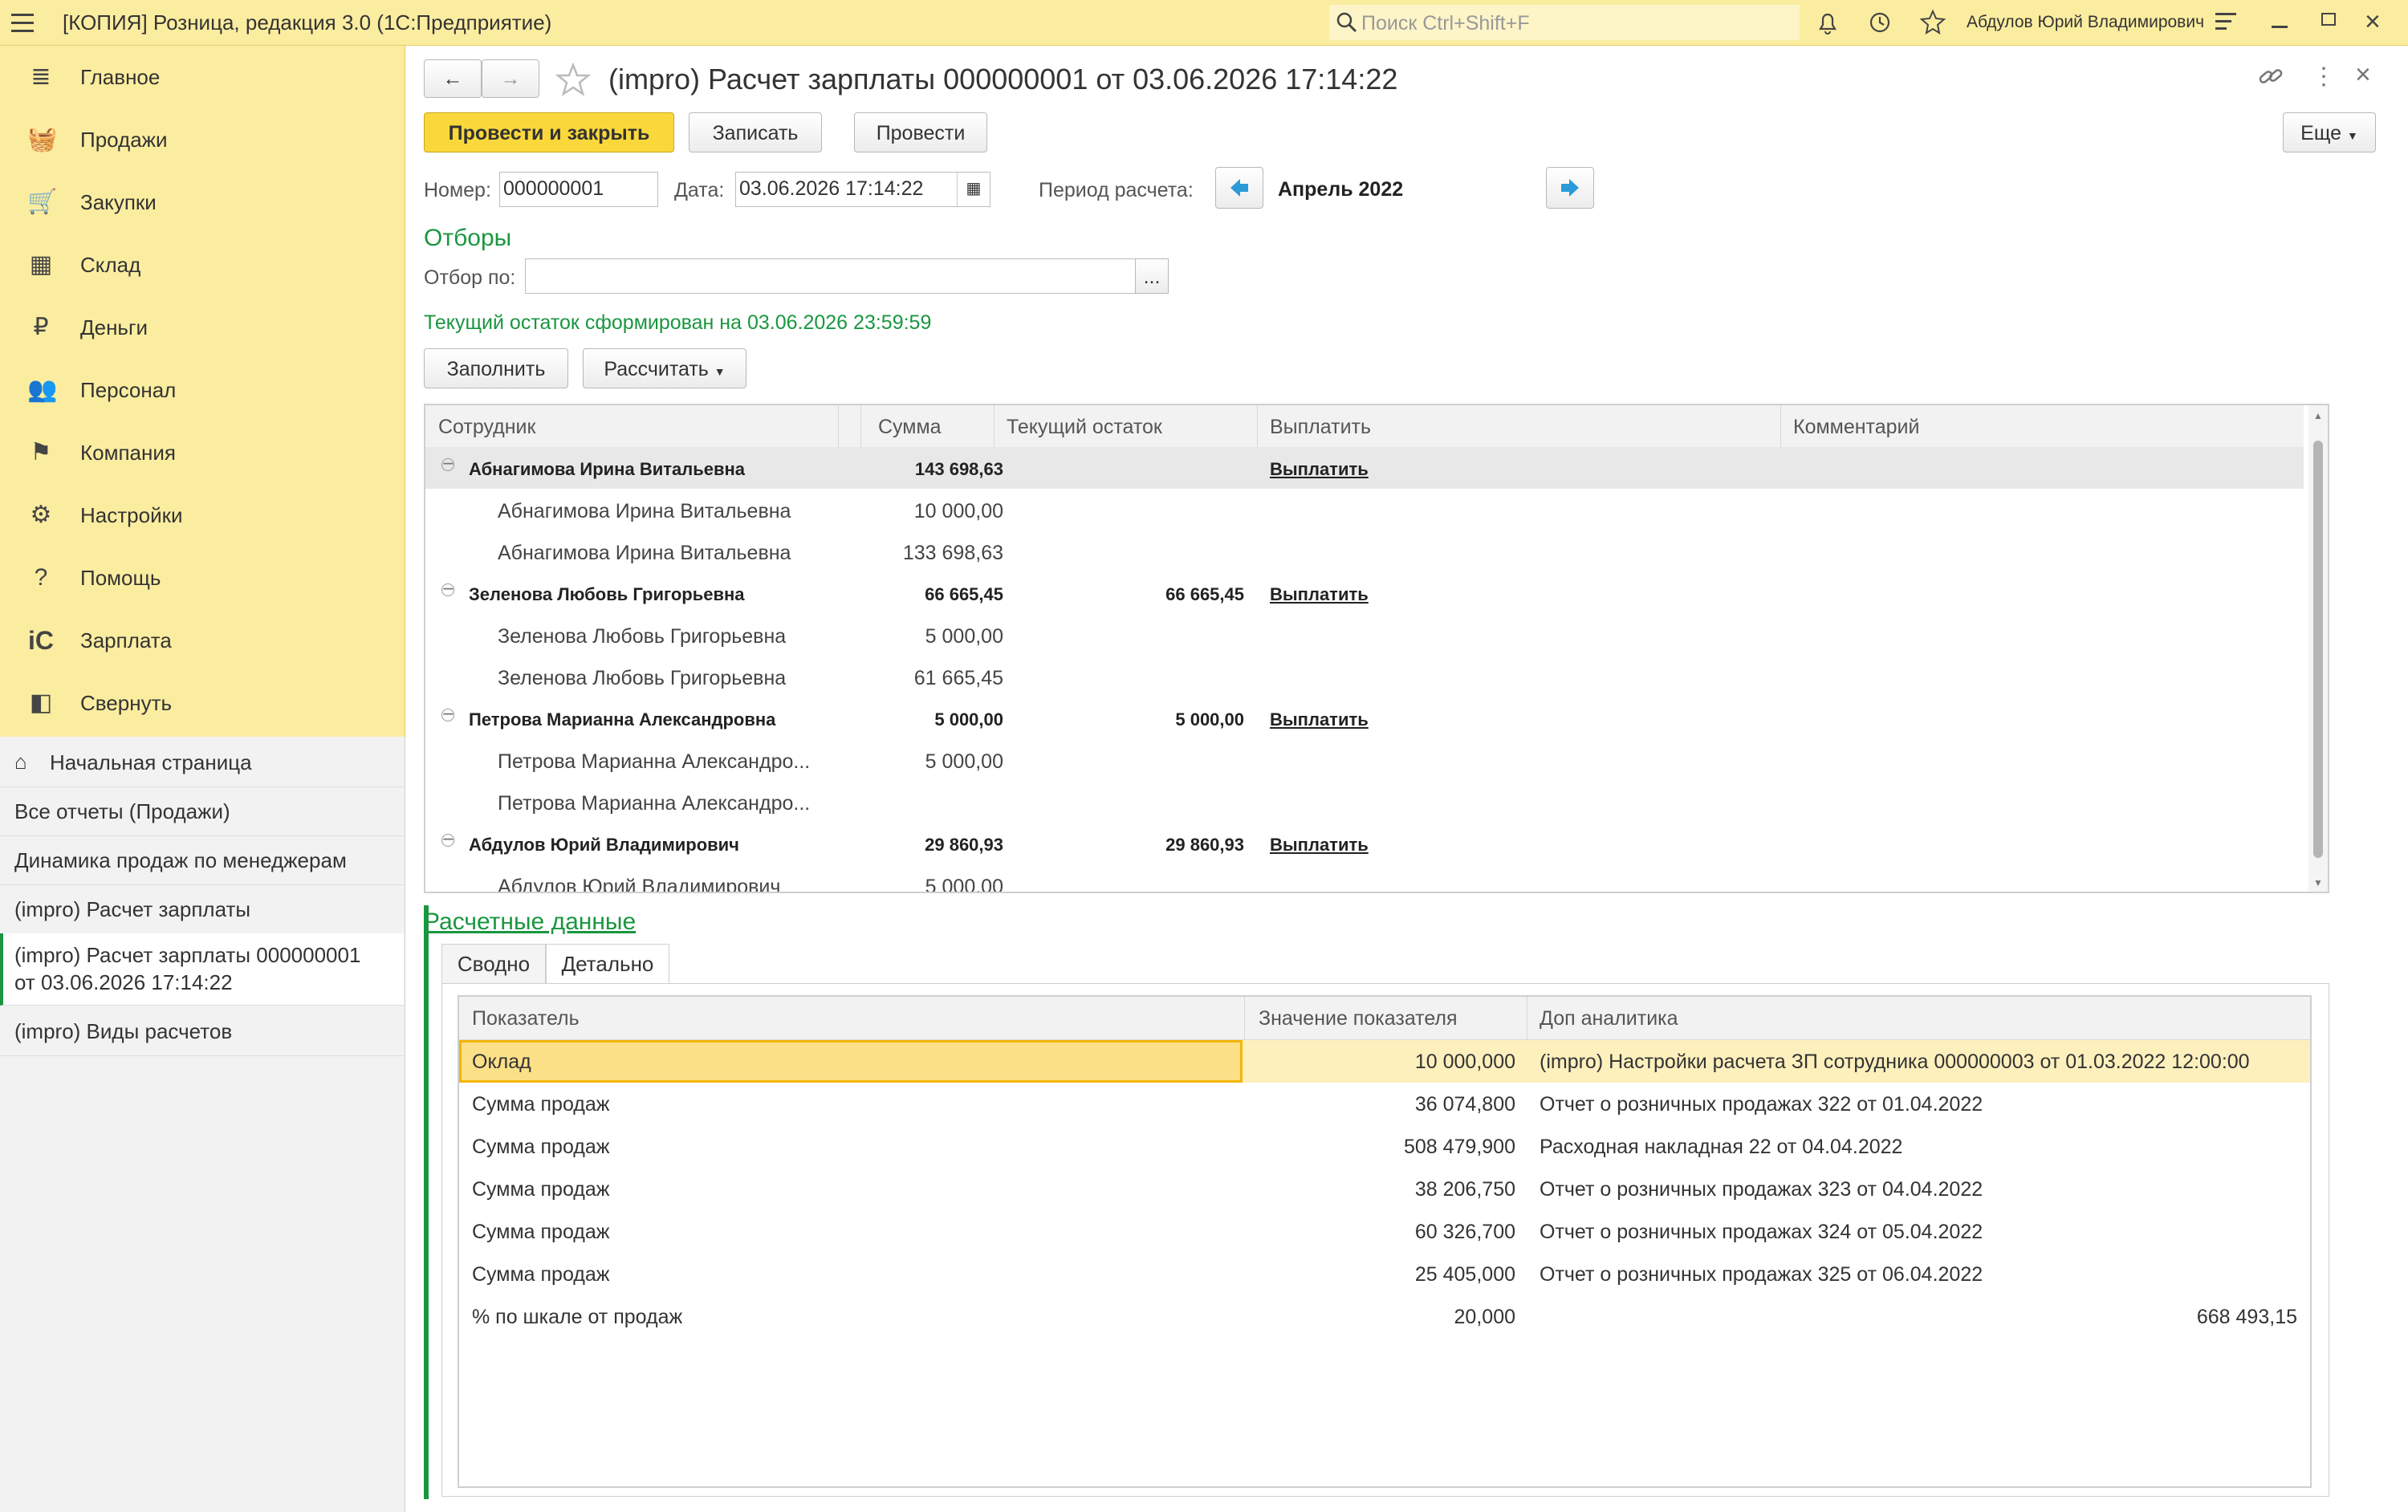 This screenshot has width=2408, height=1512. I want to click on table-row: % по шкале от продаж 20,000 668 493,15, so click(1384, 1317).